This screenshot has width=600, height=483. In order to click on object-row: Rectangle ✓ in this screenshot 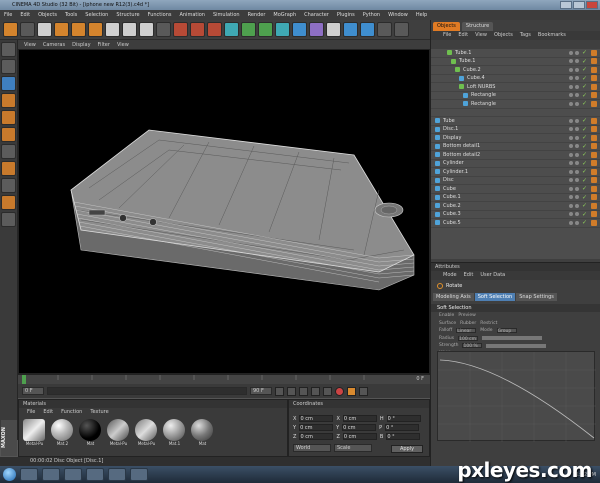, I will do `click(515, 96)`.